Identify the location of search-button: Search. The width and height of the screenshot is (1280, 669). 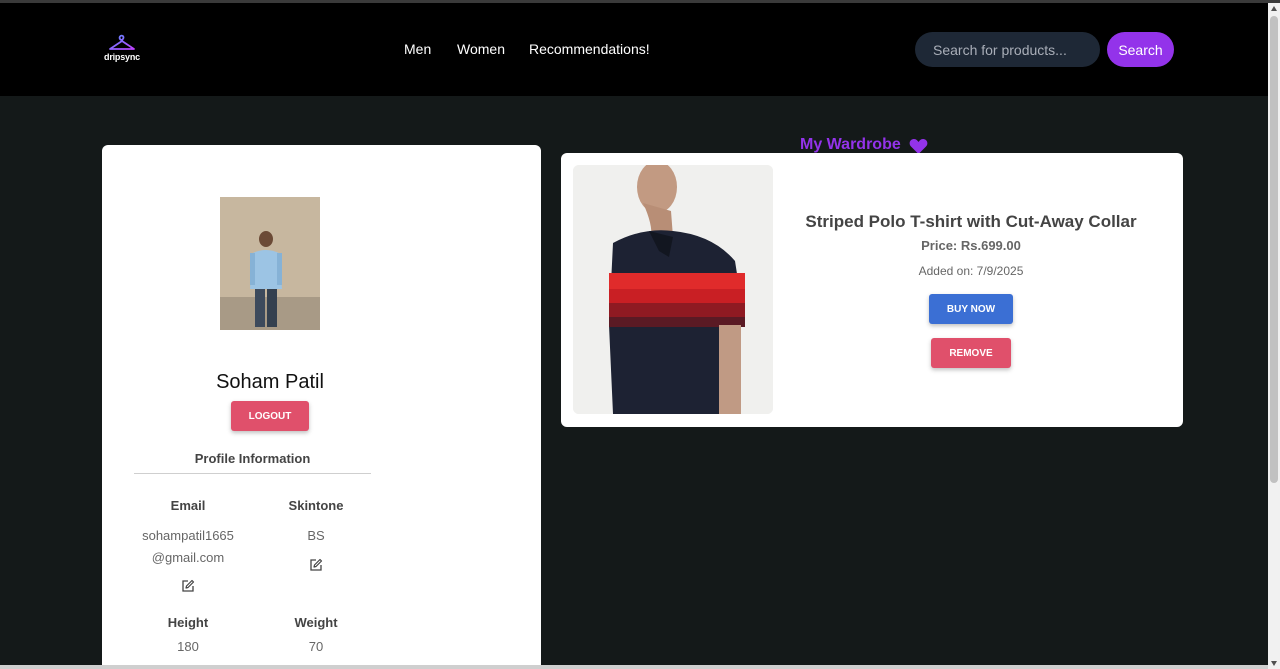
(1140, 49).